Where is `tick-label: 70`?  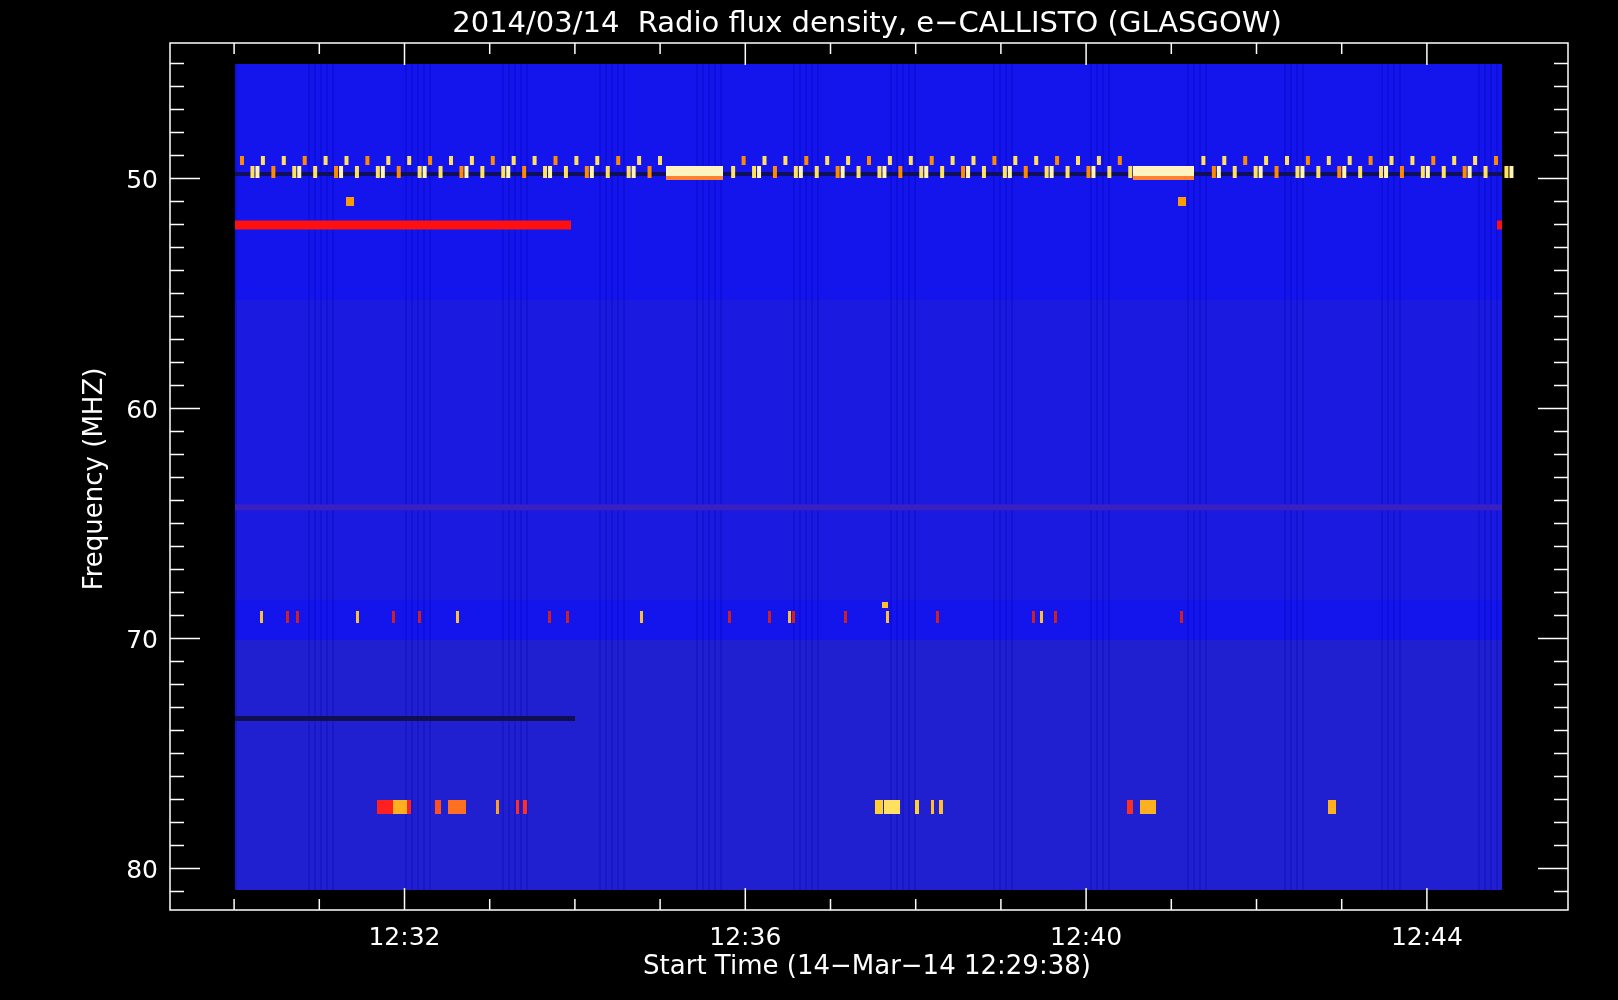 tick-label: 70 is located at coordinates (142, 639).